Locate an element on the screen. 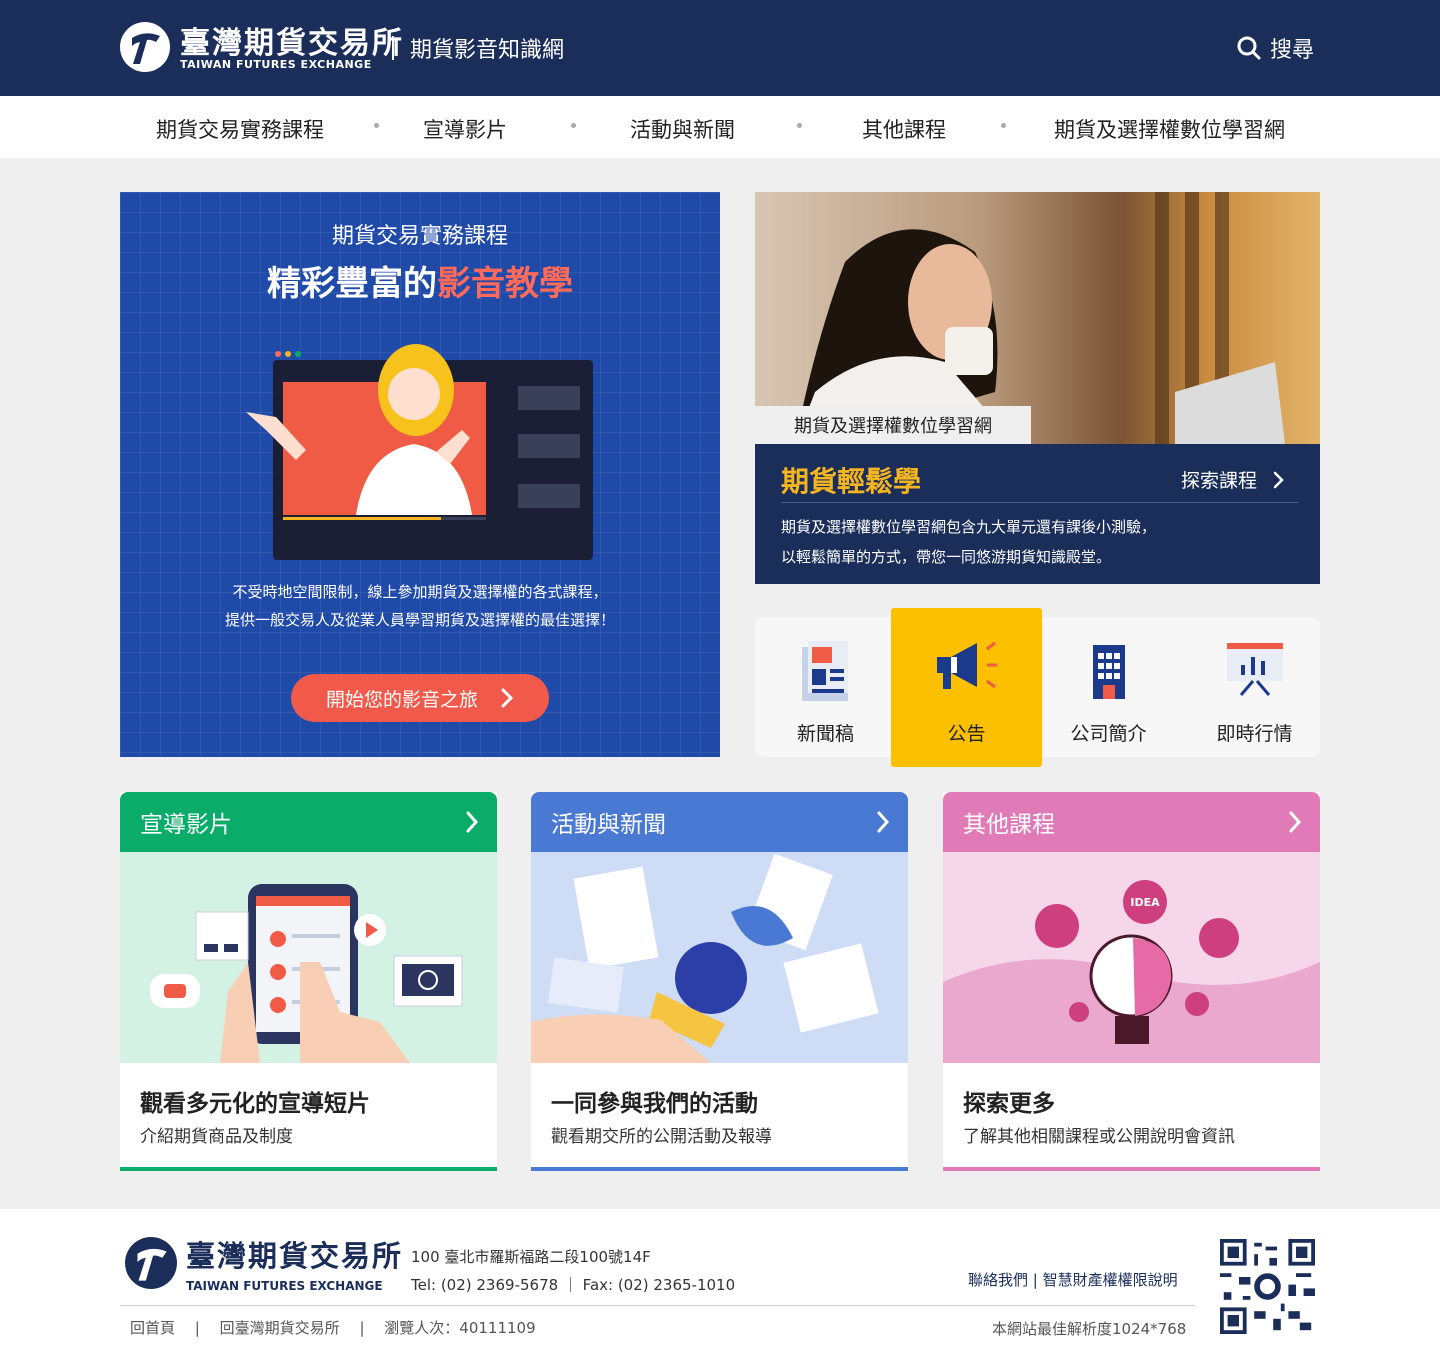  card-header-label: 宣導影片 is located at coordinates (186, 825).